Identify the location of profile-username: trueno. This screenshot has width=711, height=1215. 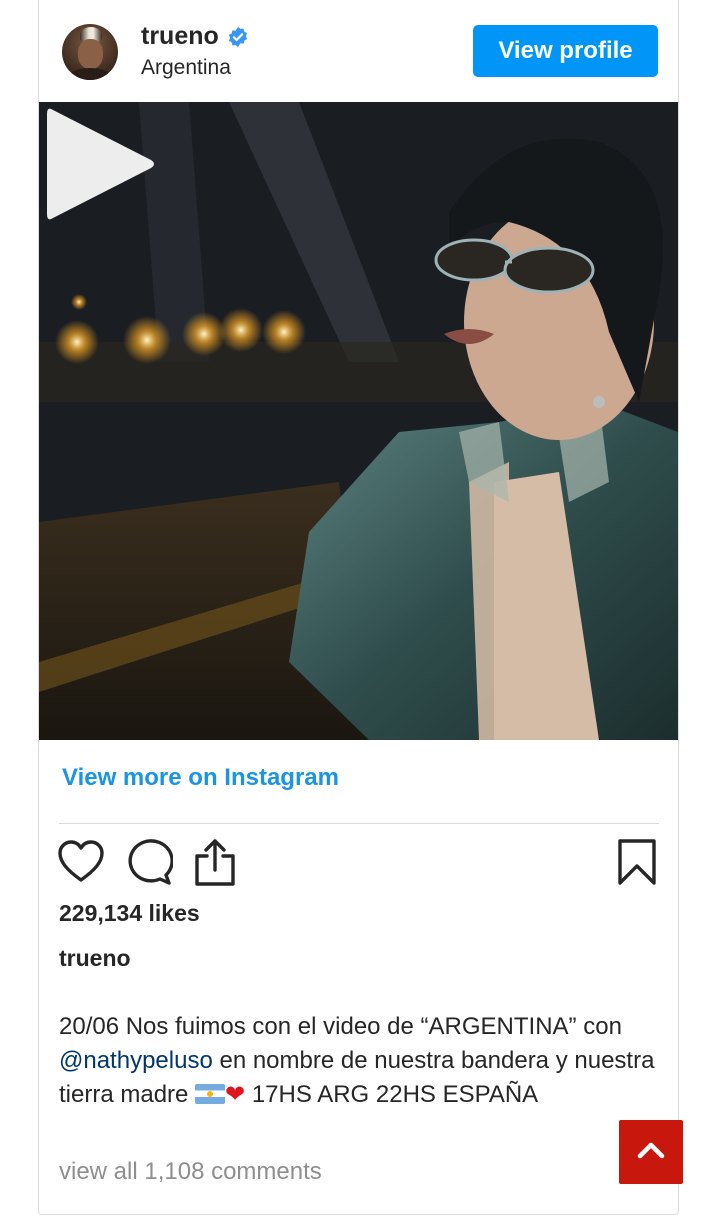
(195, 36).